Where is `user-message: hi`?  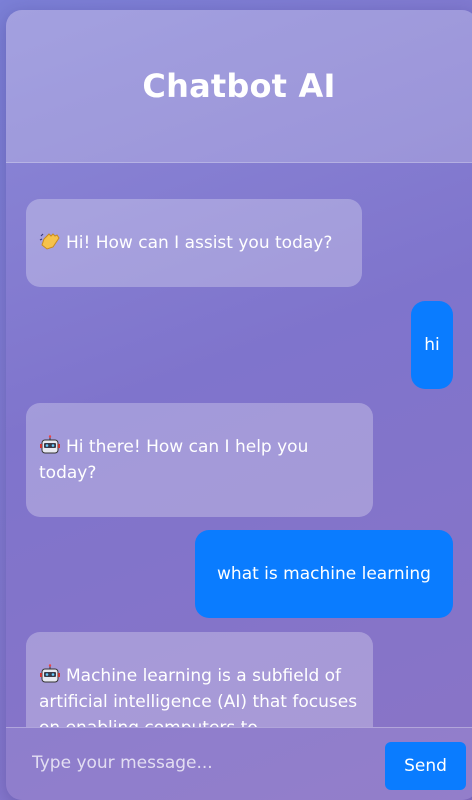 user-message: hi is located at coordinates (432, 345).